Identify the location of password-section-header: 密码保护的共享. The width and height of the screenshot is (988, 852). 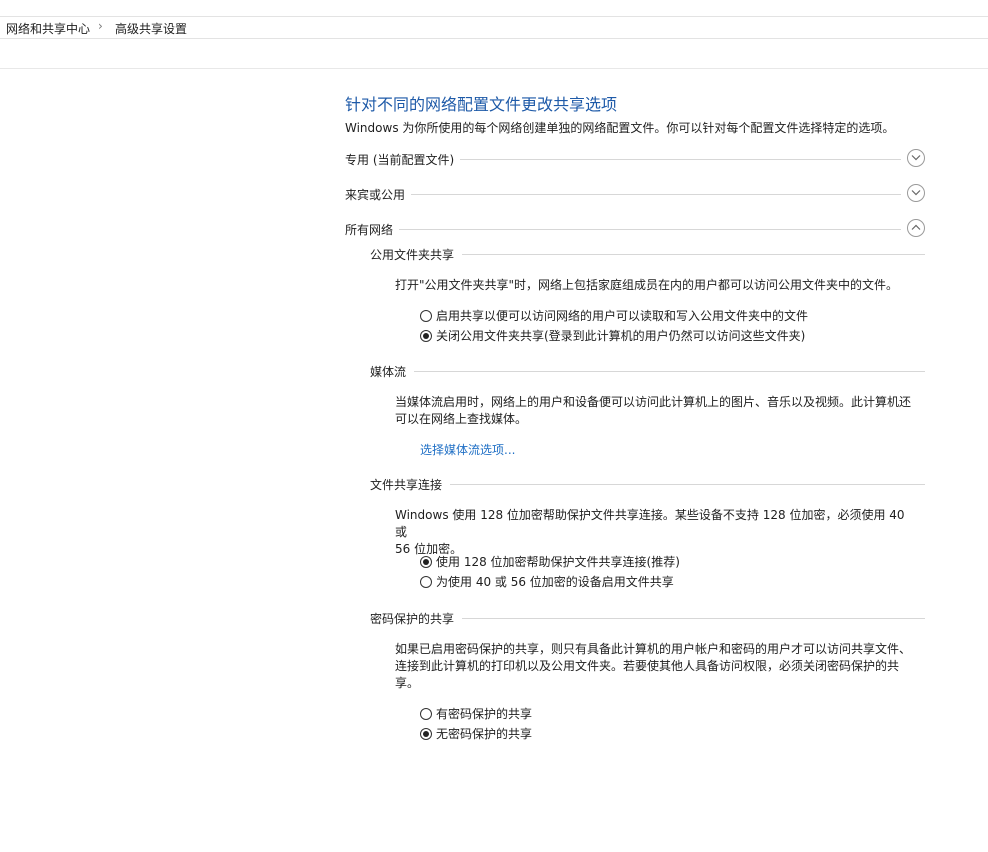
(647, 618).